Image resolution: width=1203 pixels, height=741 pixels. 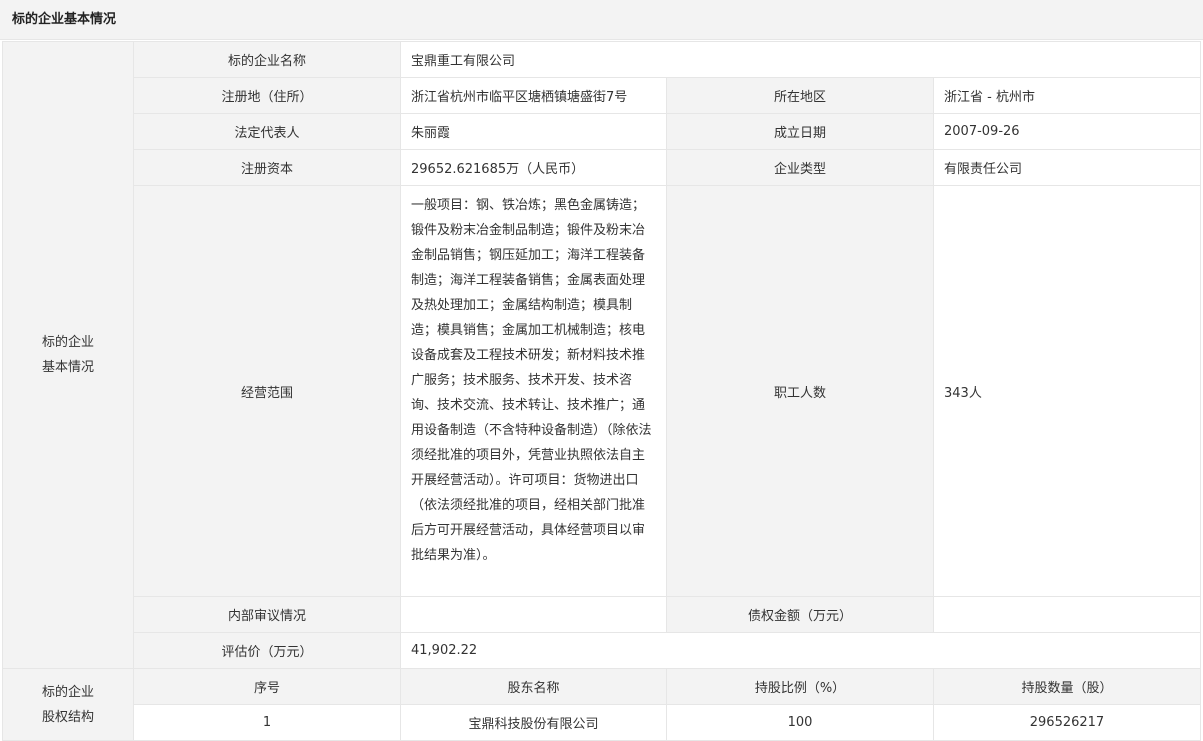 I want to click on page-title: 标的企业基本情况, so click(x=601, y=20).